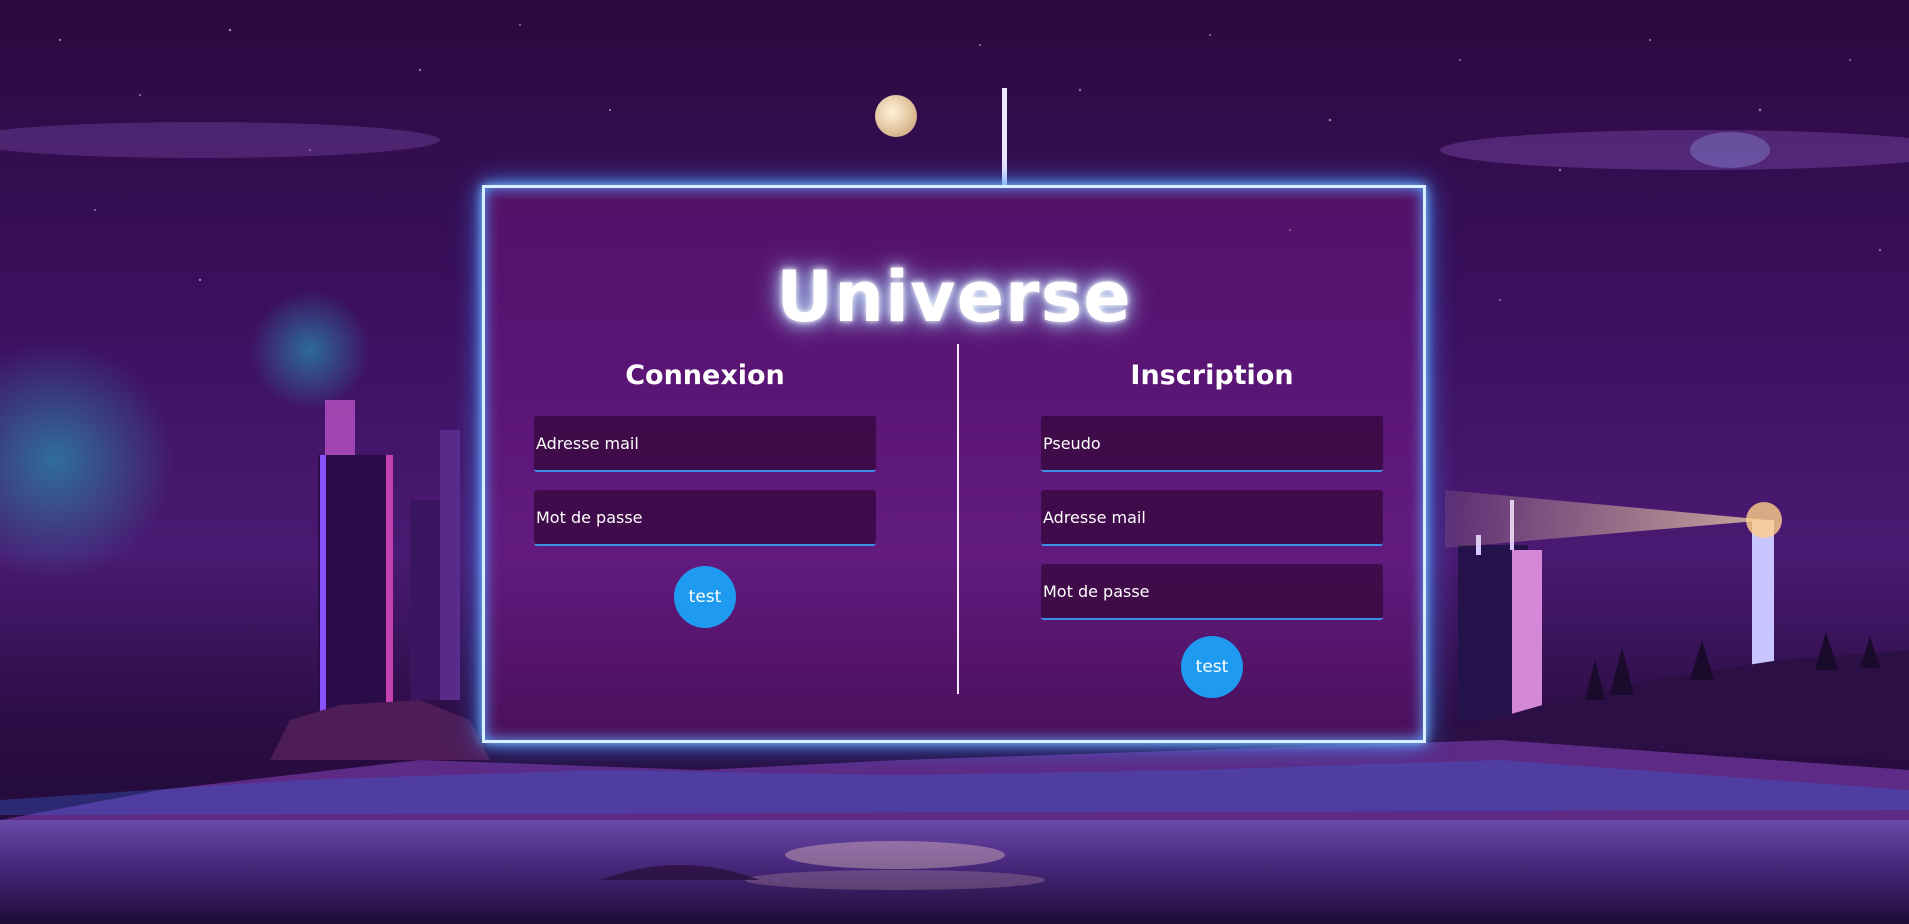  What do you see at coordinates (705, 375) in the screenshot?
I see `login-heading: Connexion` at bounding box center [705, 375].